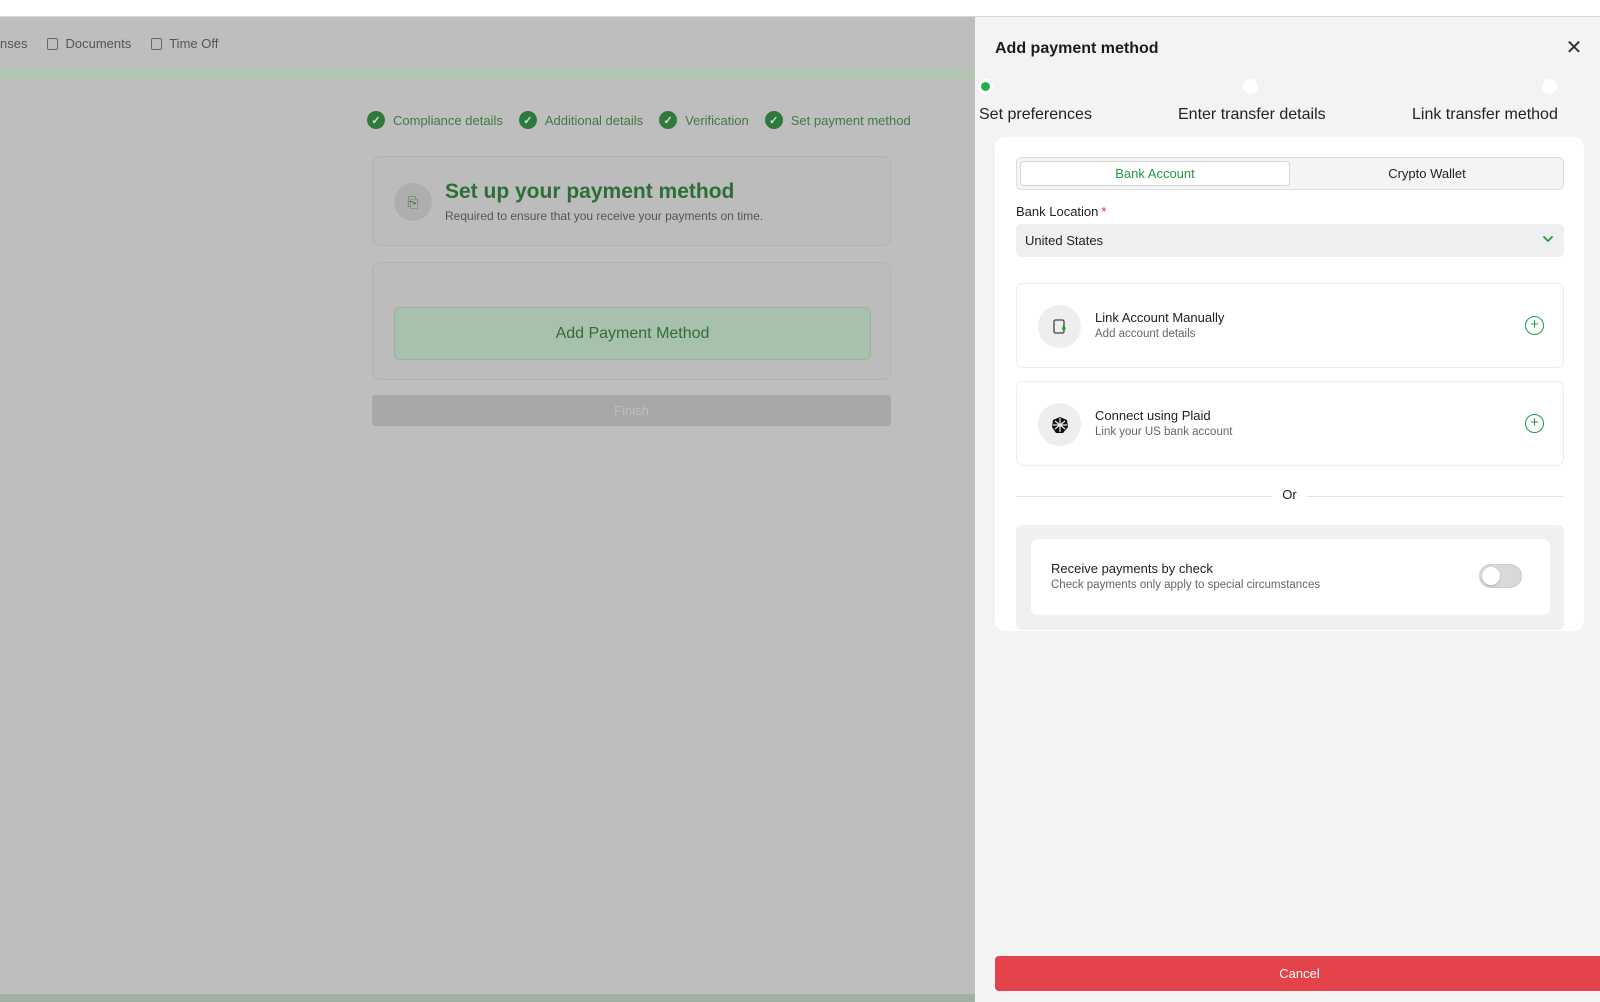 This screenshot has height=1002, width=1600. I want to click on step-additional-details: ✓ Additional details, so click(581, 120).